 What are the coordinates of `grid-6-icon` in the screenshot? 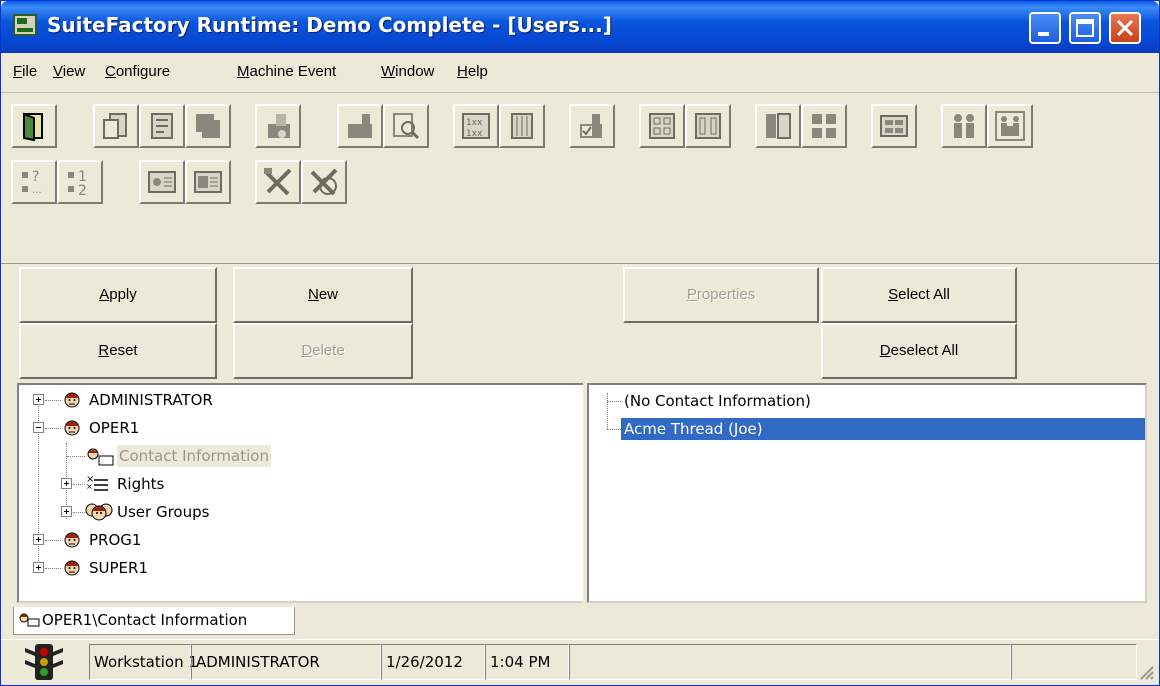 It's located at (708, 126).